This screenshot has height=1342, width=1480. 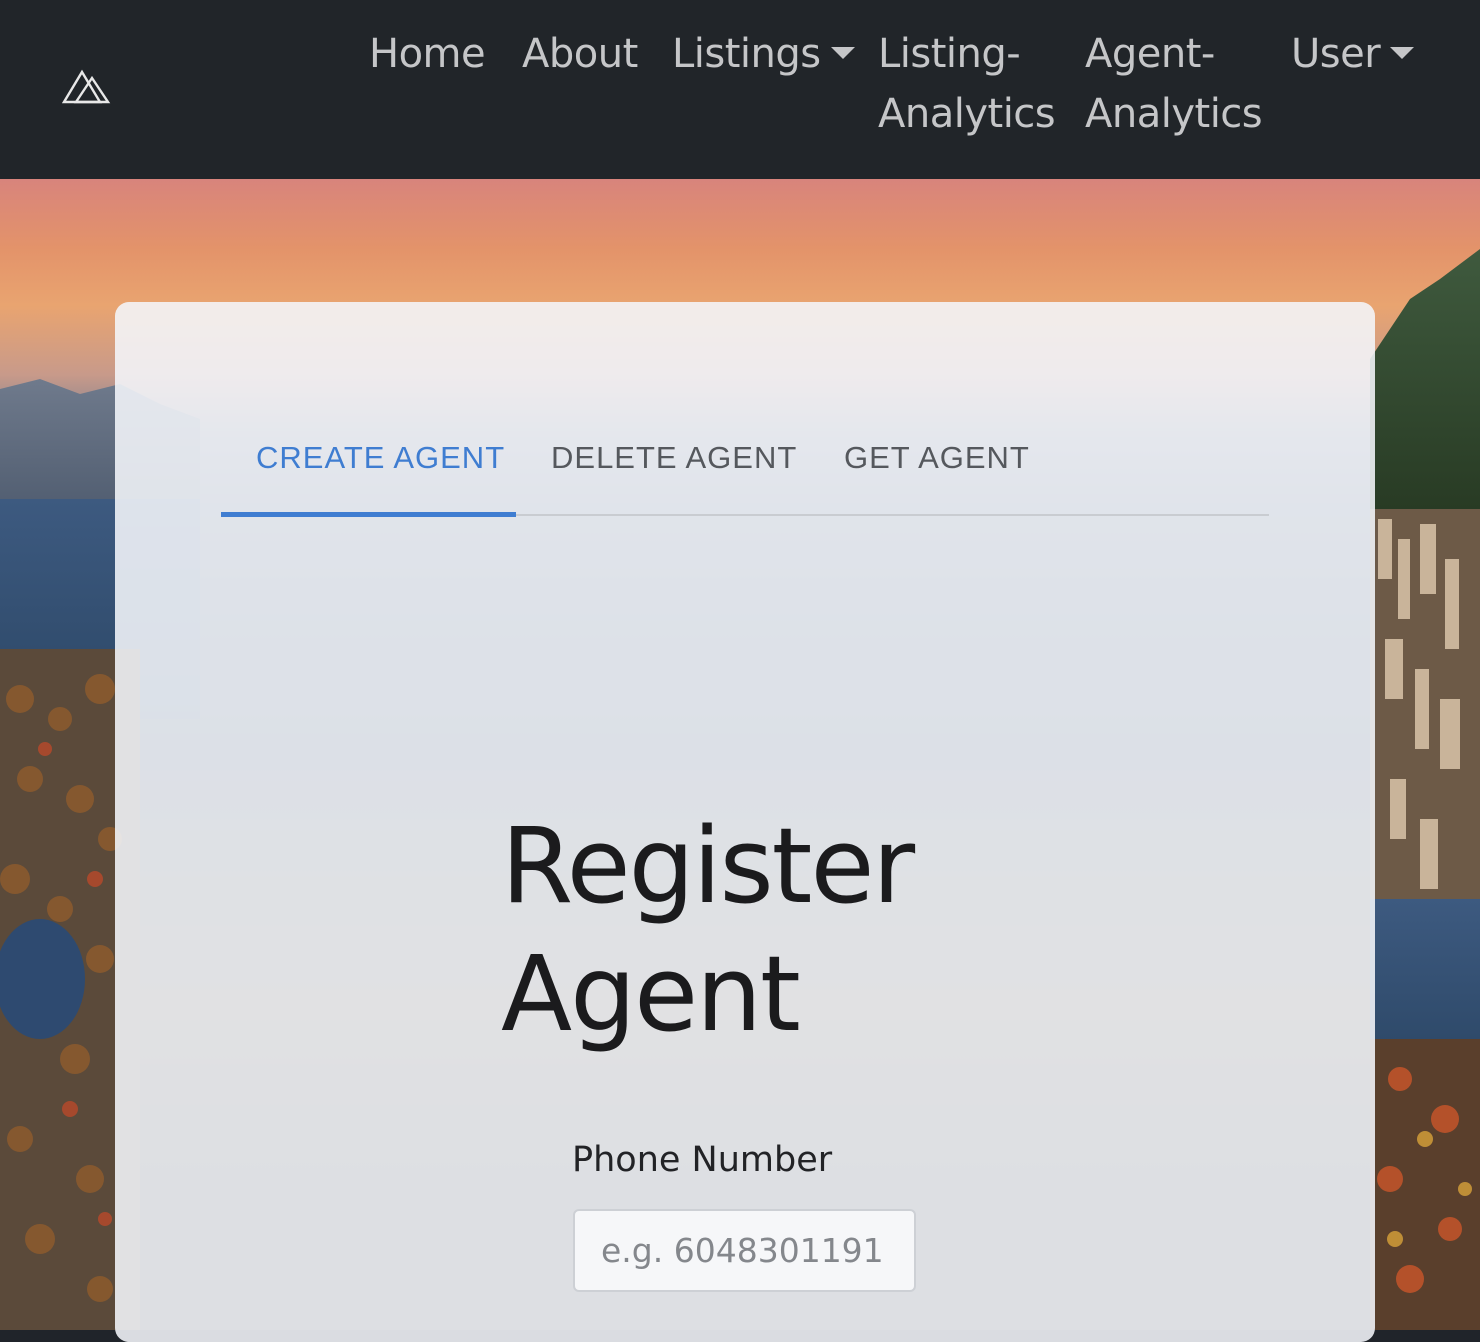 I want to click on mountain-logo-icon, so click(x=86, y=88).